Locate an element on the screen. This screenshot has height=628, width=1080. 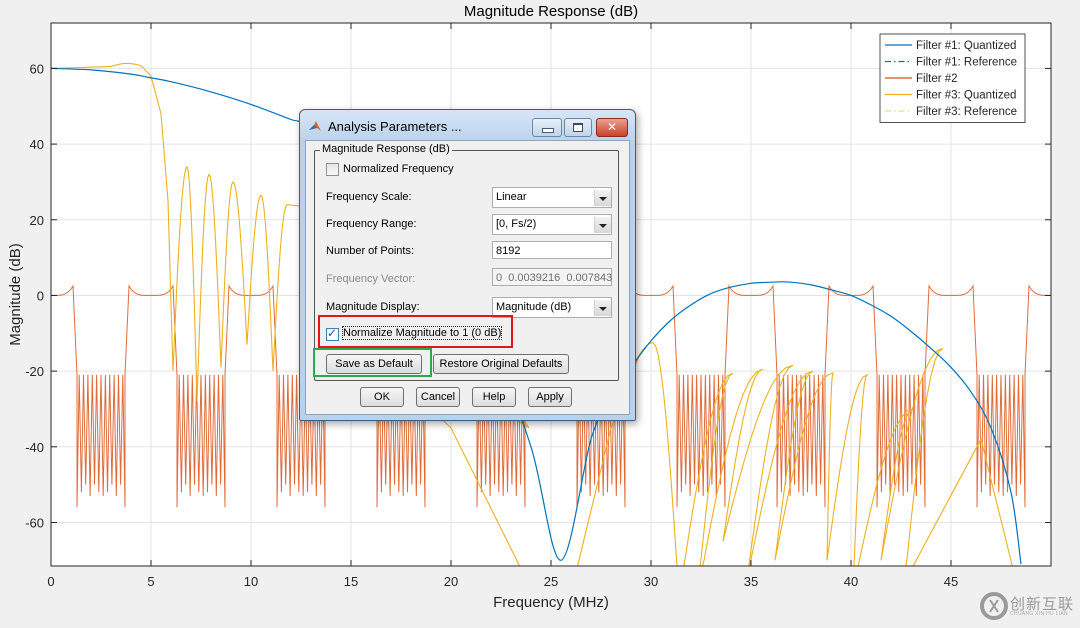
legend-entry-label: Filter #1: Quantized is located at coordinates (966, 46).